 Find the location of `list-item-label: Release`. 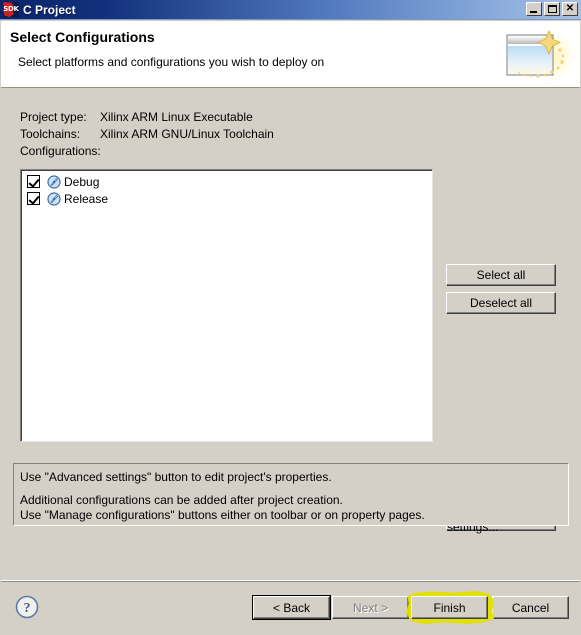

list-item-label: Release is located at coordinates (86, 198).